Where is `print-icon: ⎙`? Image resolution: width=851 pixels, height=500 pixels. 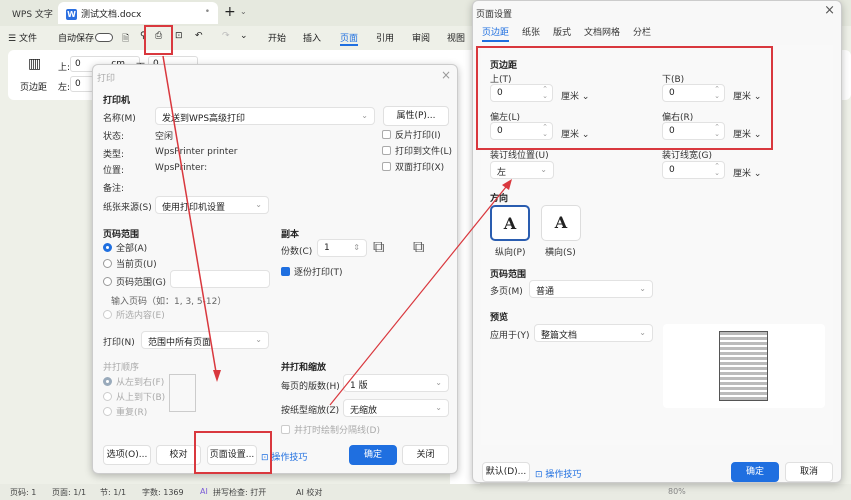 print-icon: ⎙ is located at coordinates (158, 36).